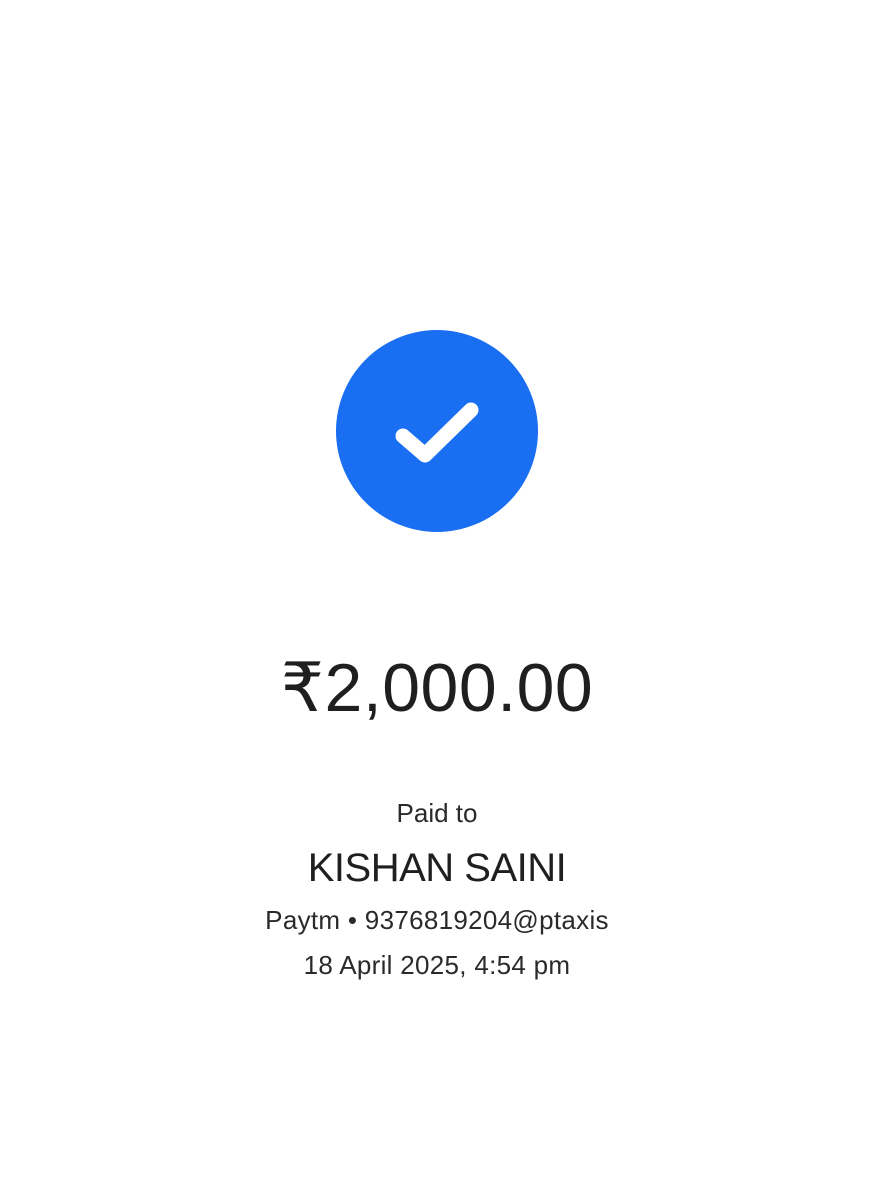 The height and width of the screenshot is (1200, 874). What do you see at coordinates (437, 868) in the screenshot?
I see `payee-name: KISHAN SAINI` at bounding box center [437, 868].